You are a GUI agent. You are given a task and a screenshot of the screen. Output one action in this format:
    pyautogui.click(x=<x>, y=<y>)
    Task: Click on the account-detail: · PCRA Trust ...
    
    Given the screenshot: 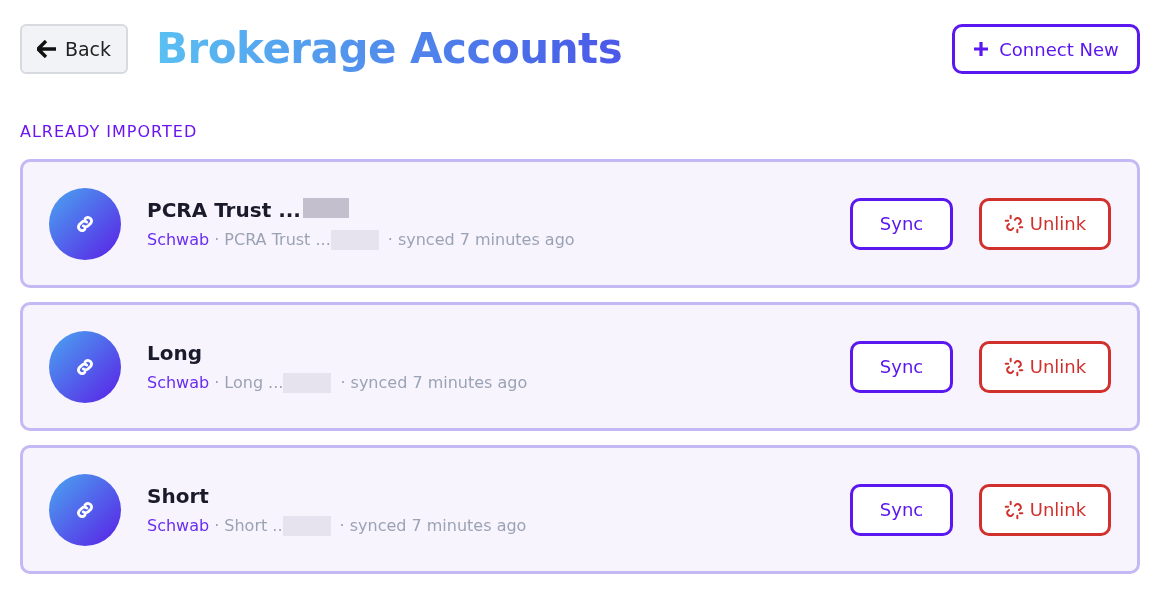 What is the action you would take?
    pyautogui.click(x=272, y=239)
    